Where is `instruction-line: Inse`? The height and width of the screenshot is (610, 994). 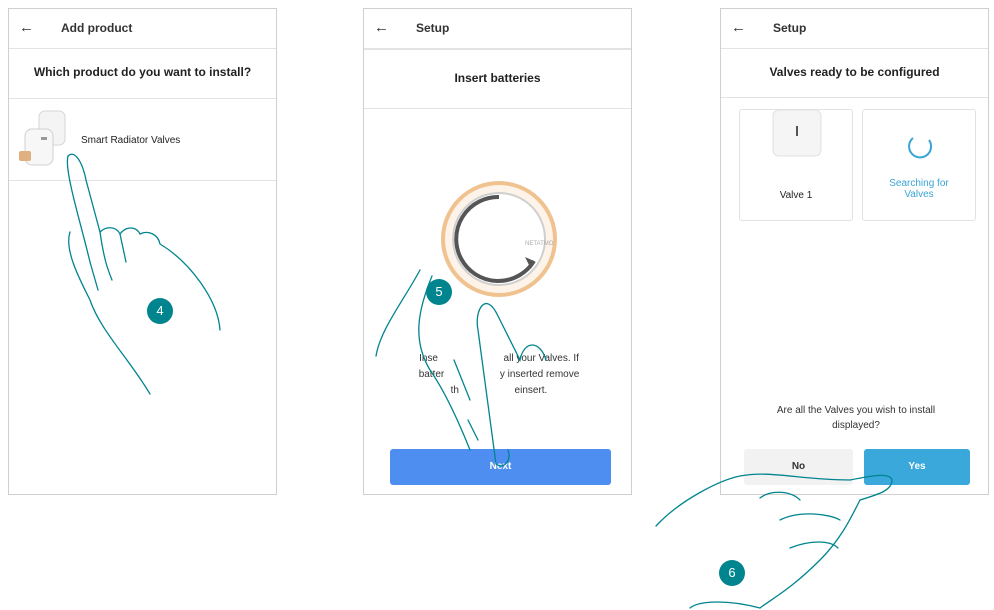 instruction-line: Inse is located at coordinates (428, 358).